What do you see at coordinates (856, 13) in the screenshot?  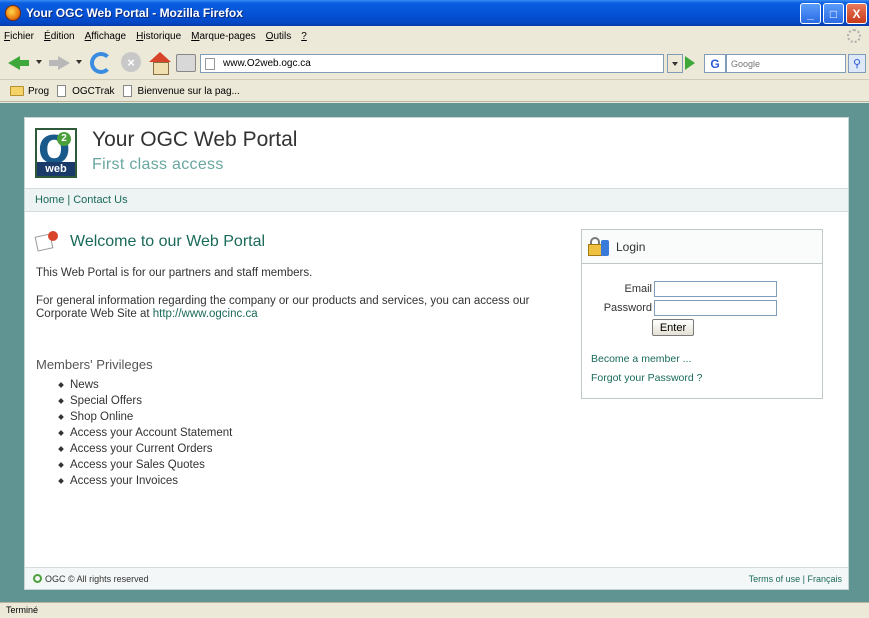 I see `close-button: X` at bounding box center [856, 13].